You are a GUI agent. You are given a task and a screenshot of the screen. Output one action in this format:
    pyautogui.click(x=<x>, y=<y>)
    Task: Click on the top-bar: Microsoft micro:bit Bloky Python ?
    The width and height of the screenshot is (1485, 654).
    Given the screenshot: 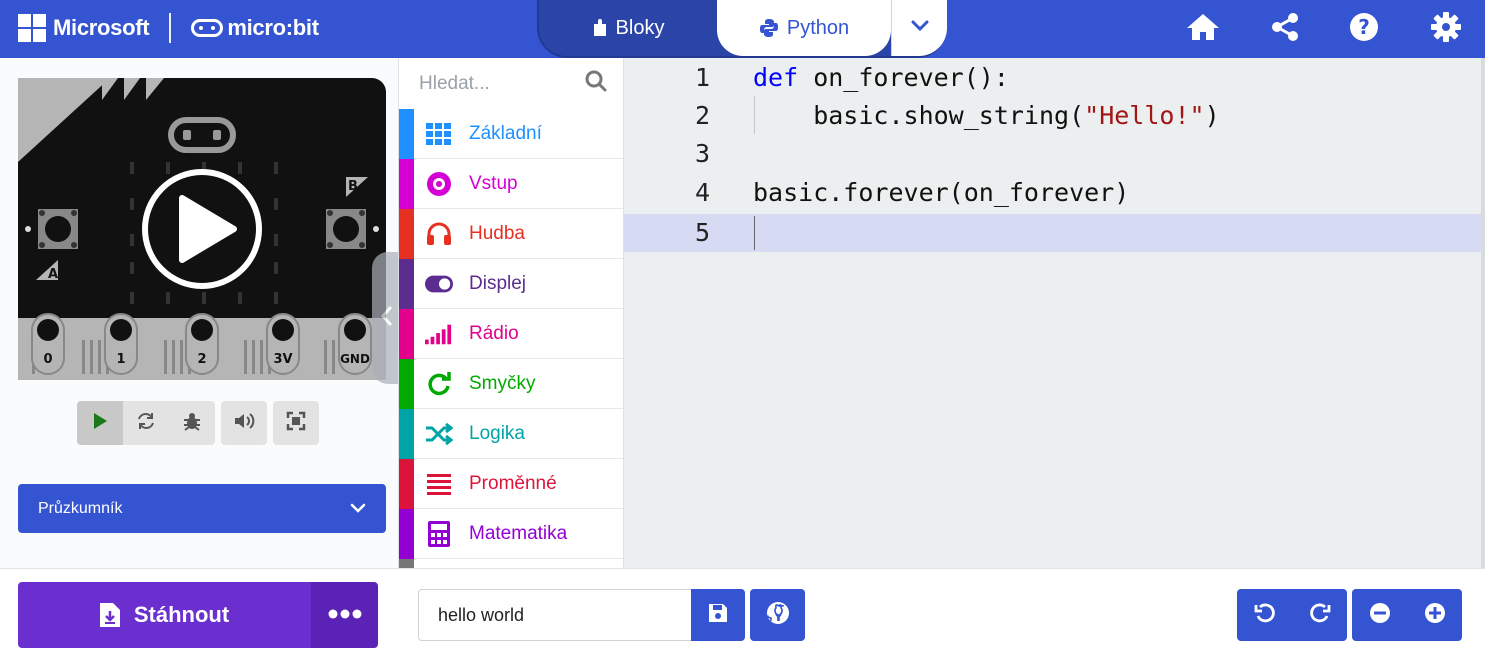 What is the action you would take?
    pyautogui.click(x=742, y=29)
    